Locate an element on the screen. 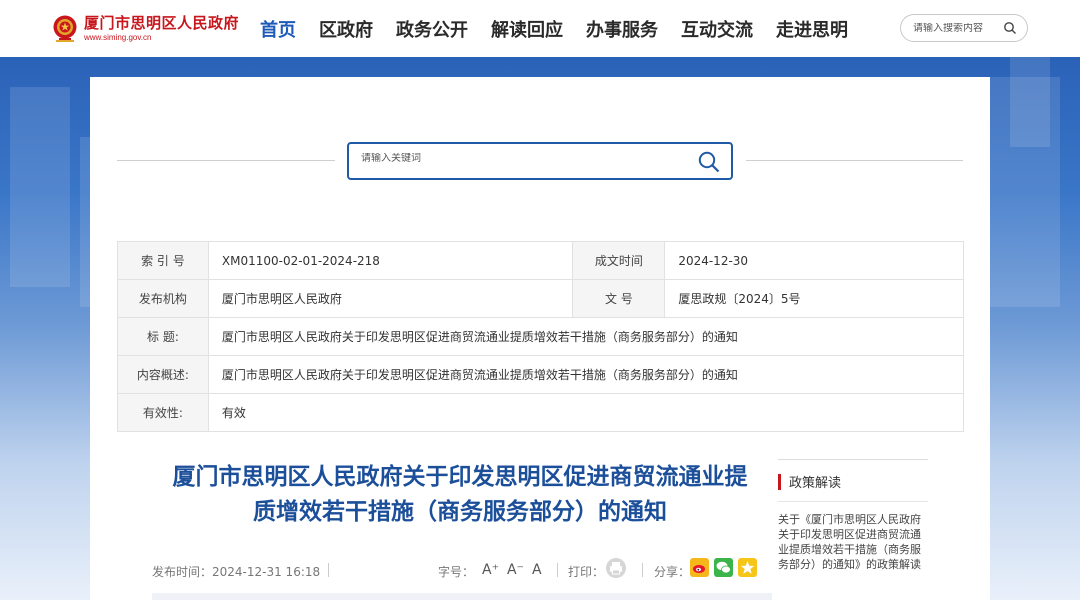 The image size is (1080, 600). nav-government-affairs: 政务公开 is located at coordinates (432, 29).